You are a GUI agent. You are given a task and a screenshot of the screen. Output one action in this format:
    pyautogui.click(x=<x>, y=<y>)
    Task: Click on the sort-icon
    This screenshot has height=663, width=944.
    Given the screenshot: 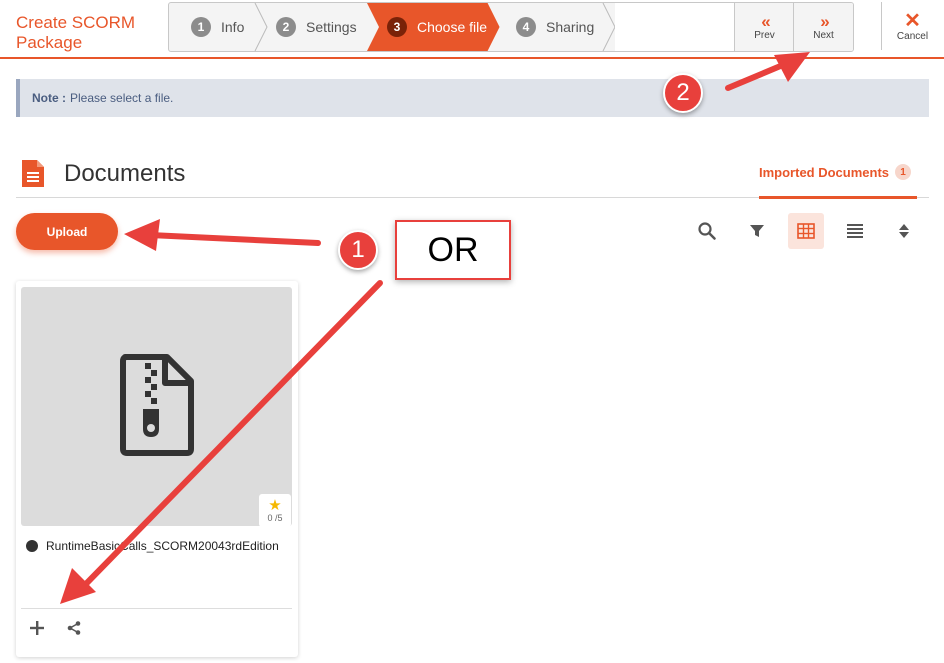 What is the action you would take?
    pyautogui.click(x=904, y=231)
    